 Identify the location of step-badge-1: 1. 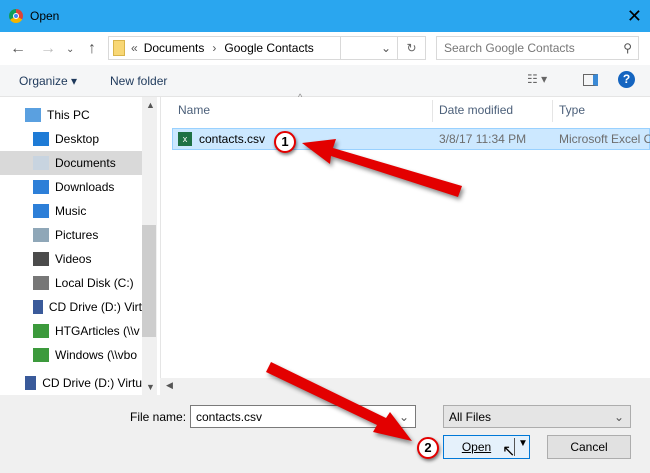
(285, 142).